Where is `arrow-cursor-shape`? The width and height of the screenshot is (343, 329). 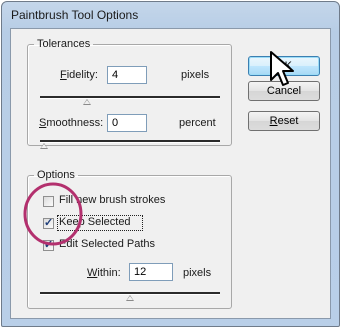 arrow-cursor-shape is located at coordinates (282, 68).